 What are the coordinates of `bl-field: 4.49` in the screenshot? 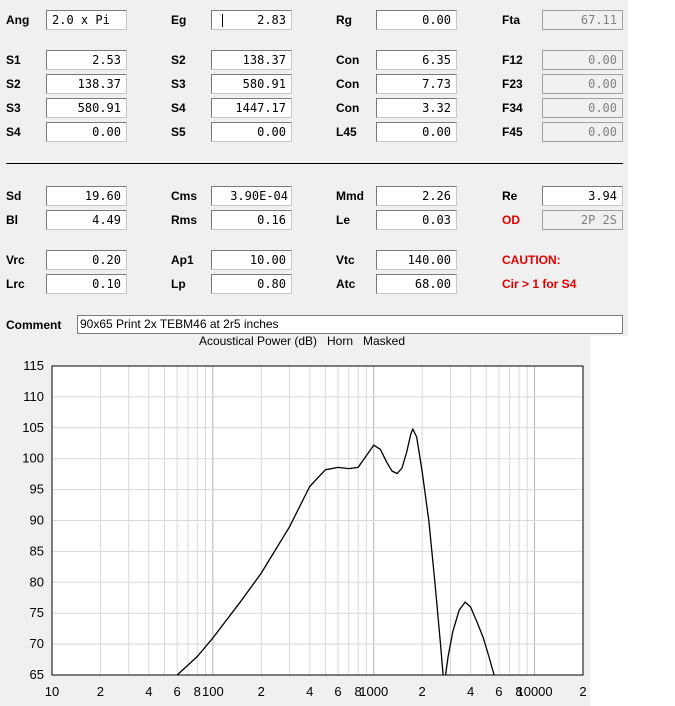 It's located at (86, 220).